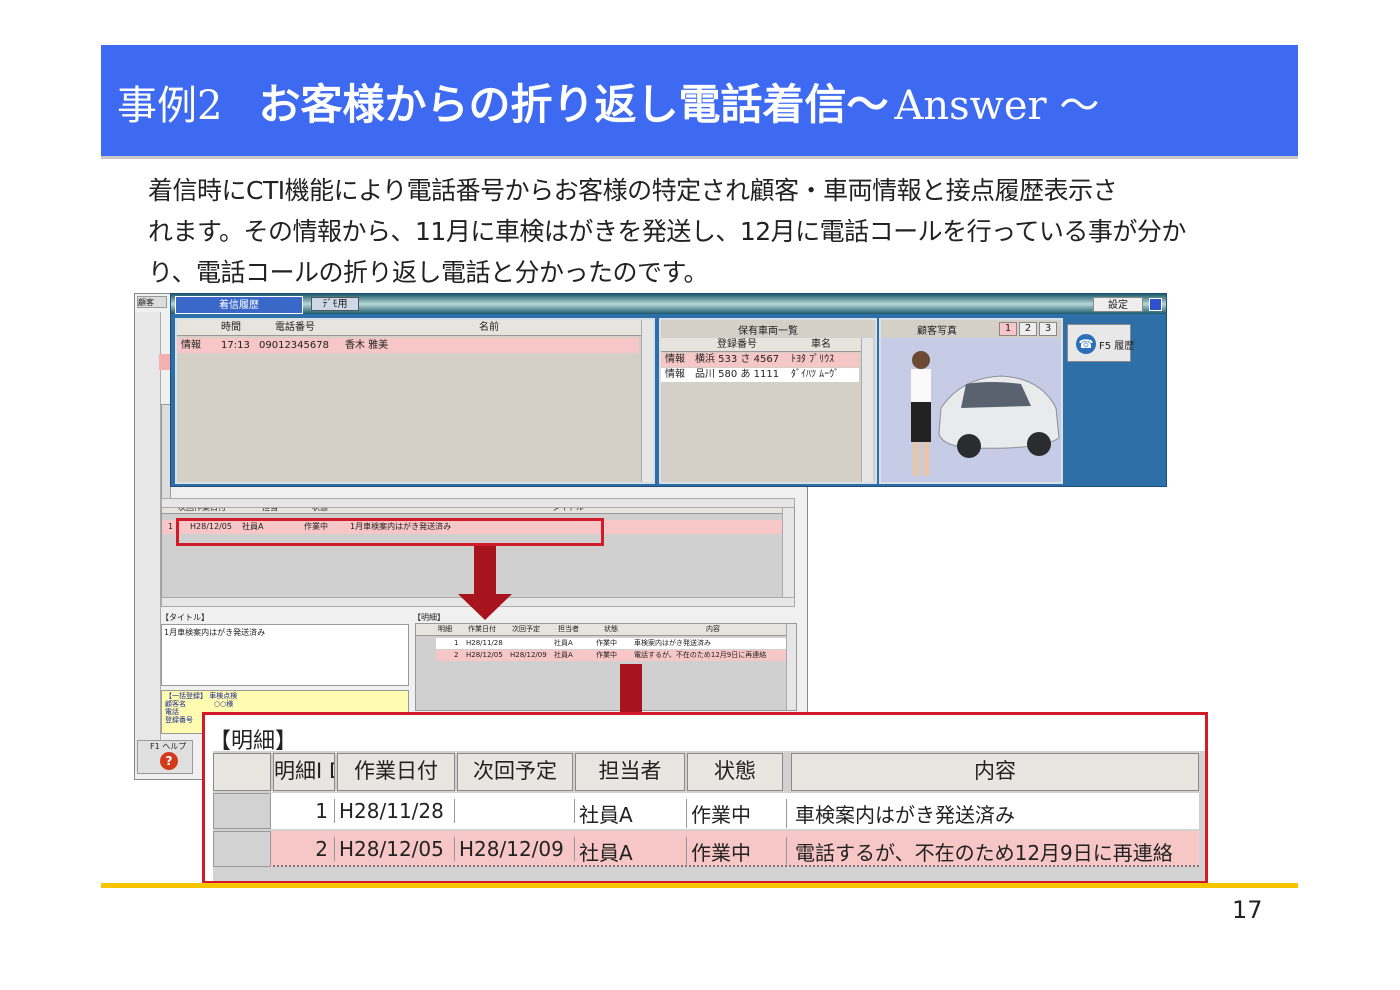  I want to click on call-header-phone: 電話番号, so click(295, 327).